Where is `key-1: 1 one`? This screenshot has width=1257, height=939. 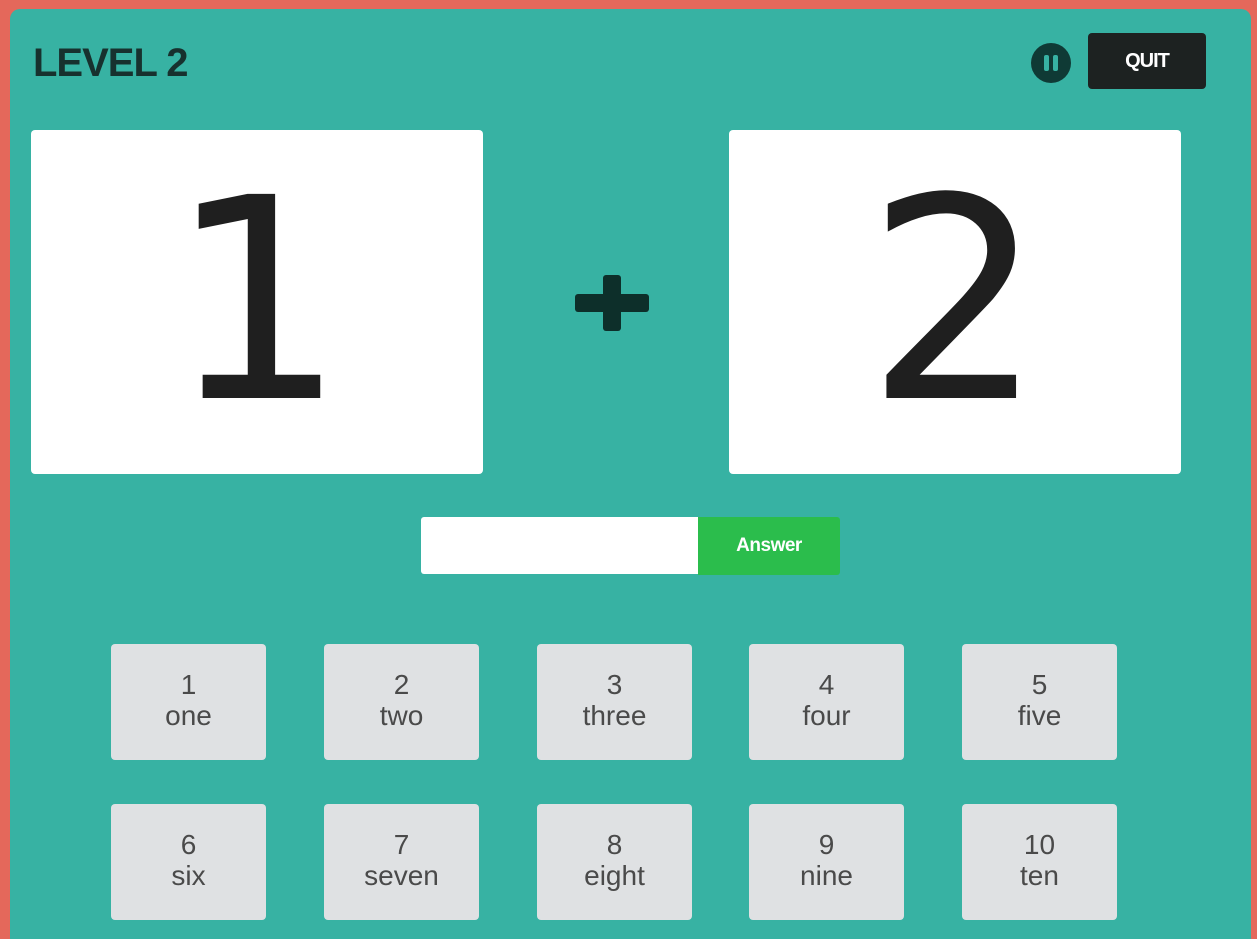
key-1: 1 one is located at coordinates (188, 702).